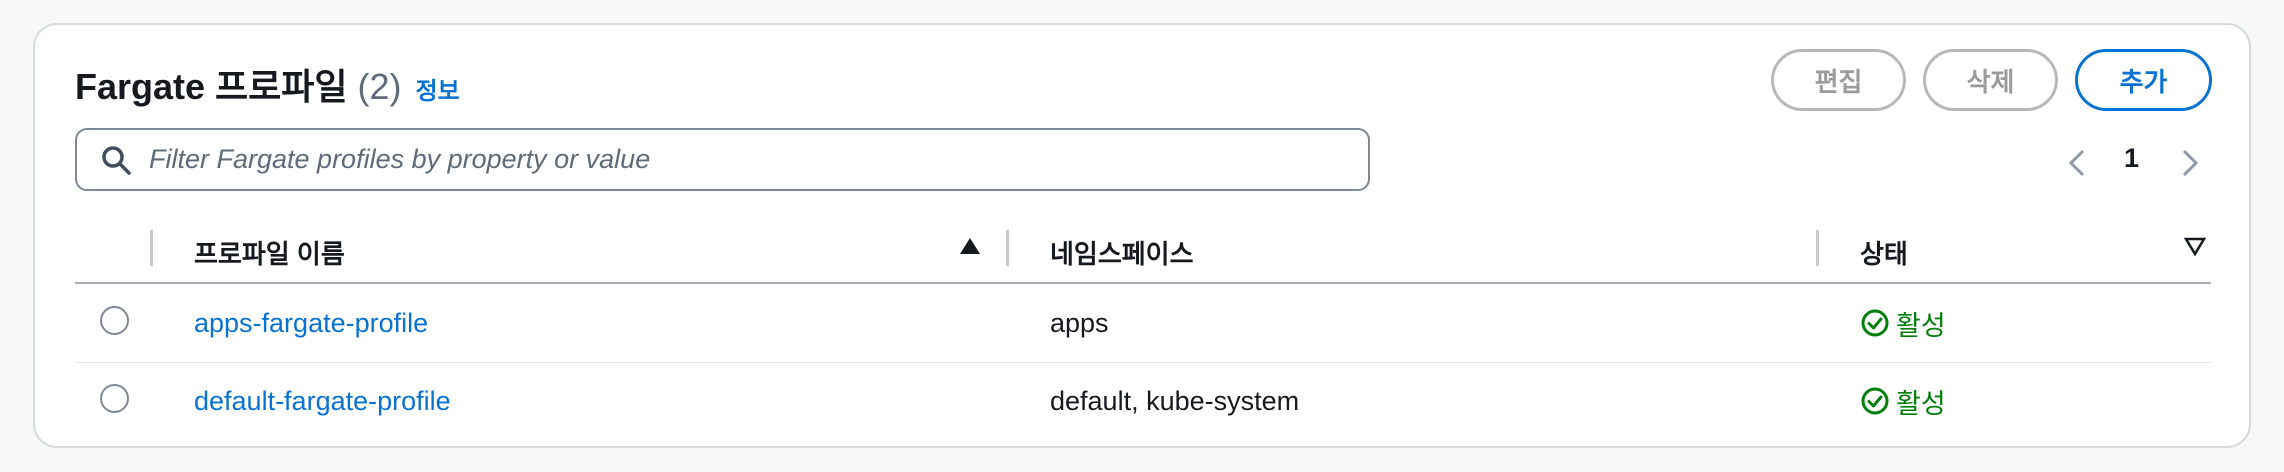 The width and height of the screenshot is (2284, 472). I want to click on delete-button: 삭제, so click(1990, 80).